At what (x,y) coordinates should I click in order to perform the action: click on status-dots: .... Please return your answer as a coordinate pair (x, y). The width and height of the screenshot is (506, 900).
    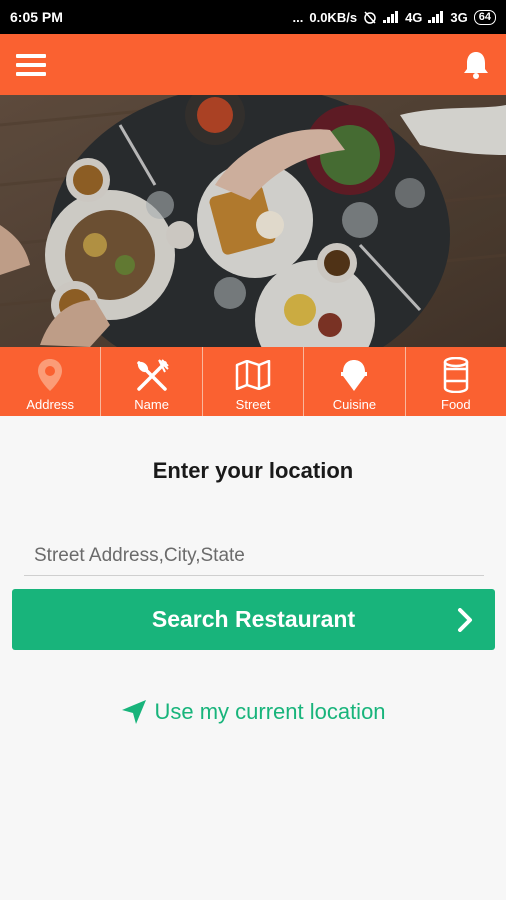
    Looking at the image, I should click on (298, 17).